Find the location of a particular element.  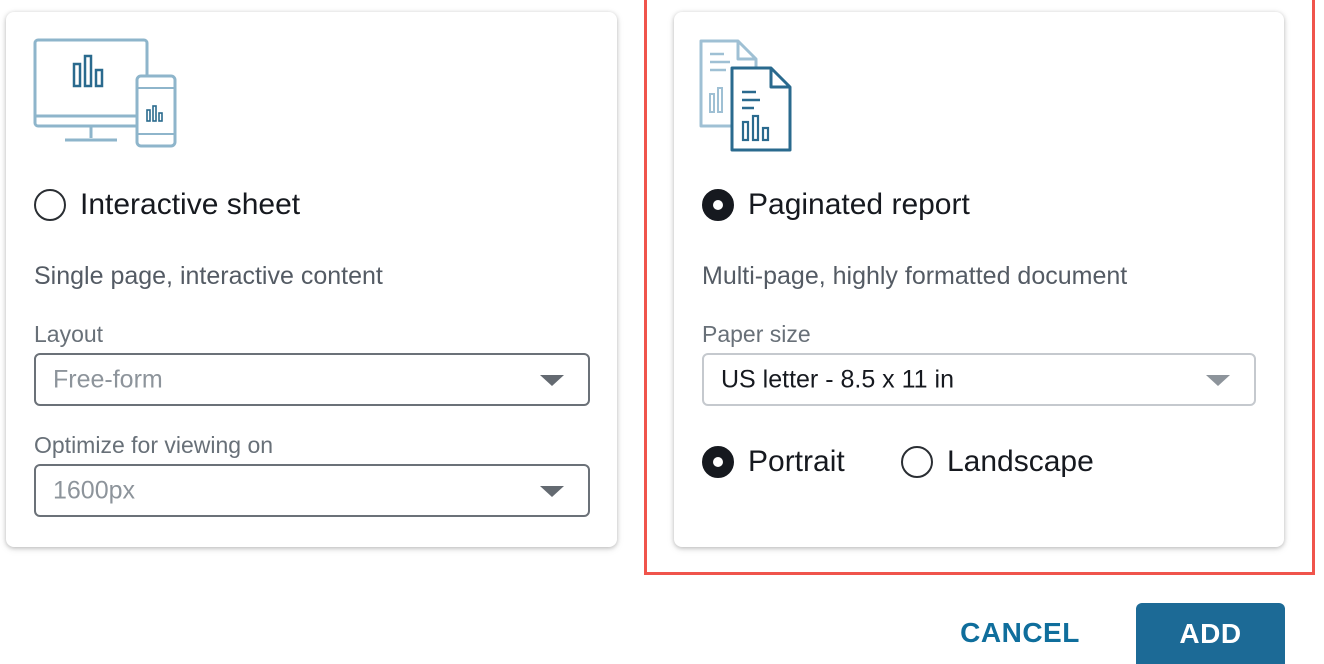

paginated-document-chart-icon is located at coordinates (745, 95).